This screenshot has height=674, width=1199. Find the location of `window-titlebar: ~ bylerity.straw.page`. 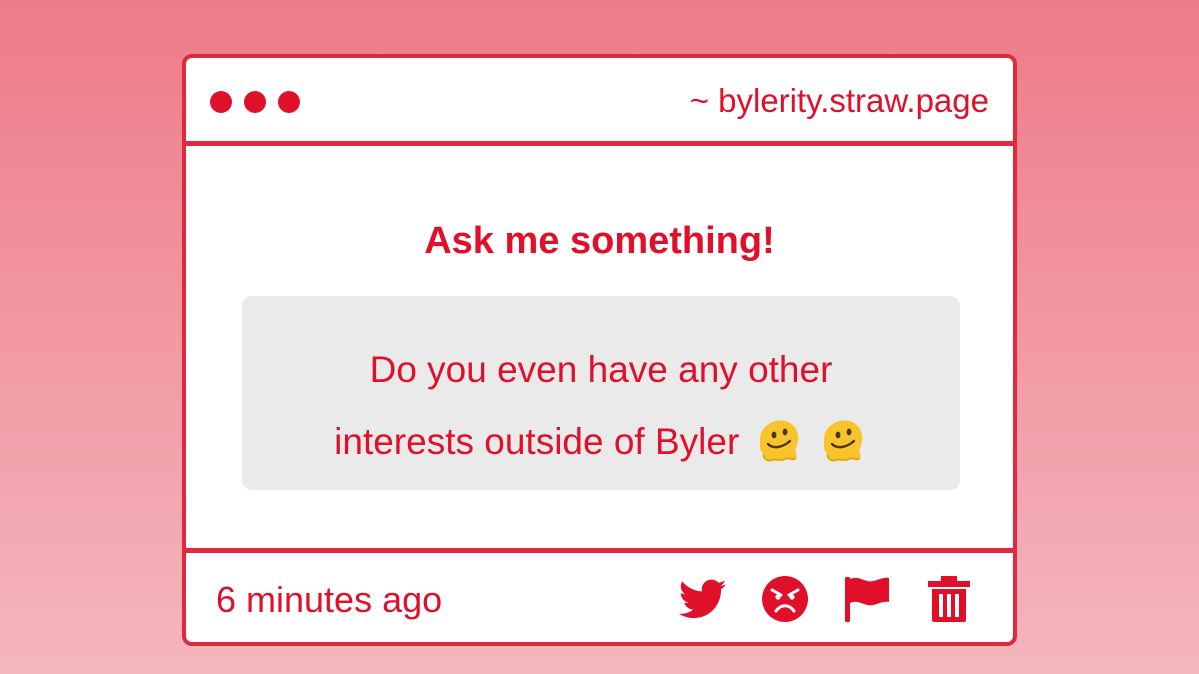

window-titlebar: ~ bylerity.straw.page is located at coordinates (599, 102).